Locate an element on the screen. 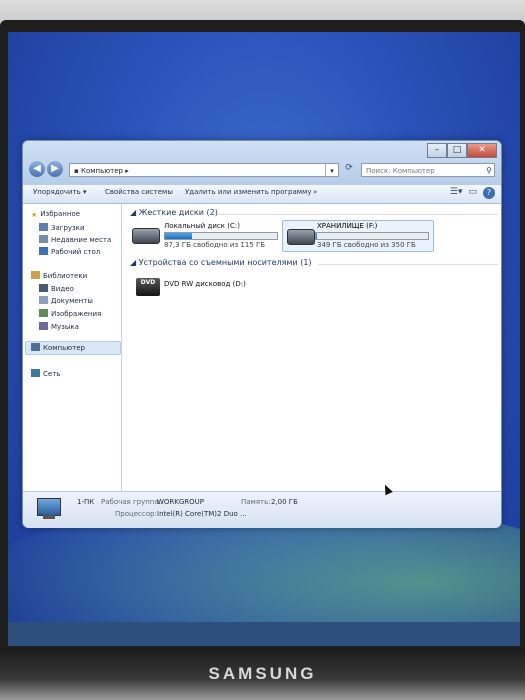 The height and width of the screenshot is (700, 525). hard-disks-group-header: ◢ Жесткие диски (2) is located at coordinates (174, 212).